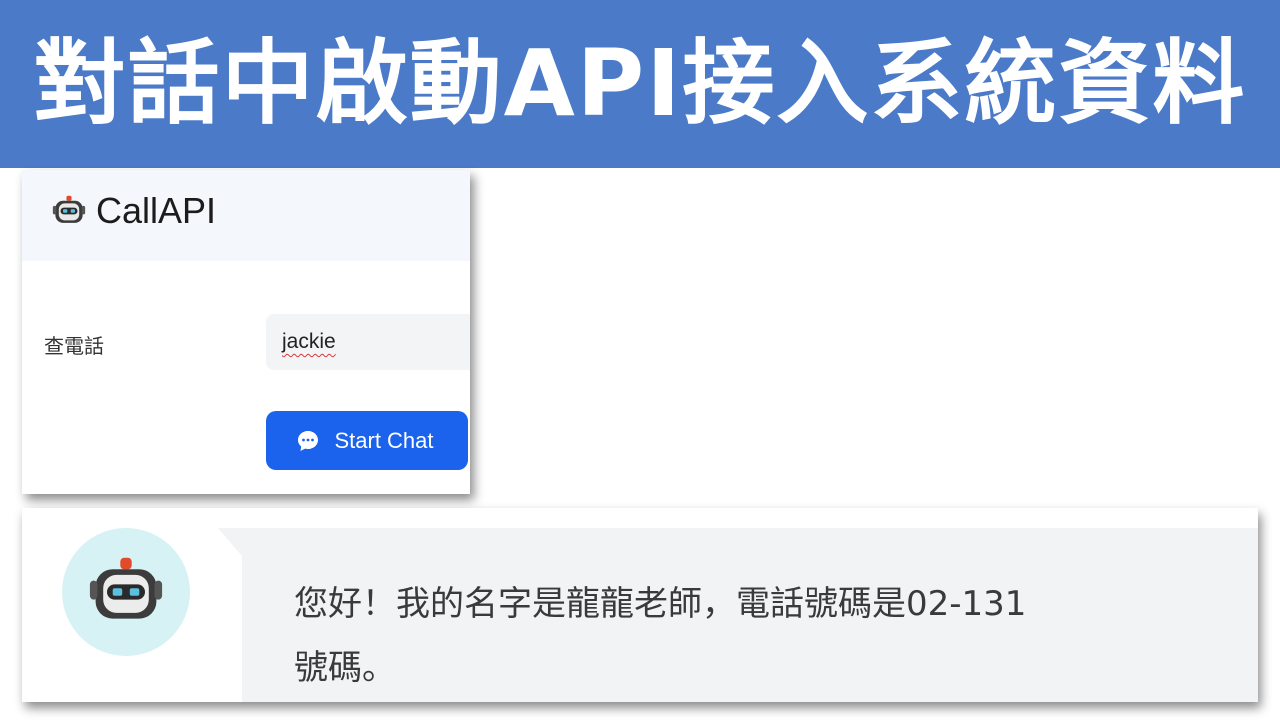 This screenshot has width=1280, height=720. What do you see at coordinates (156, 210) in the screenshot?
I see `app-title: CallAPI` at bounding box center [156, 210].